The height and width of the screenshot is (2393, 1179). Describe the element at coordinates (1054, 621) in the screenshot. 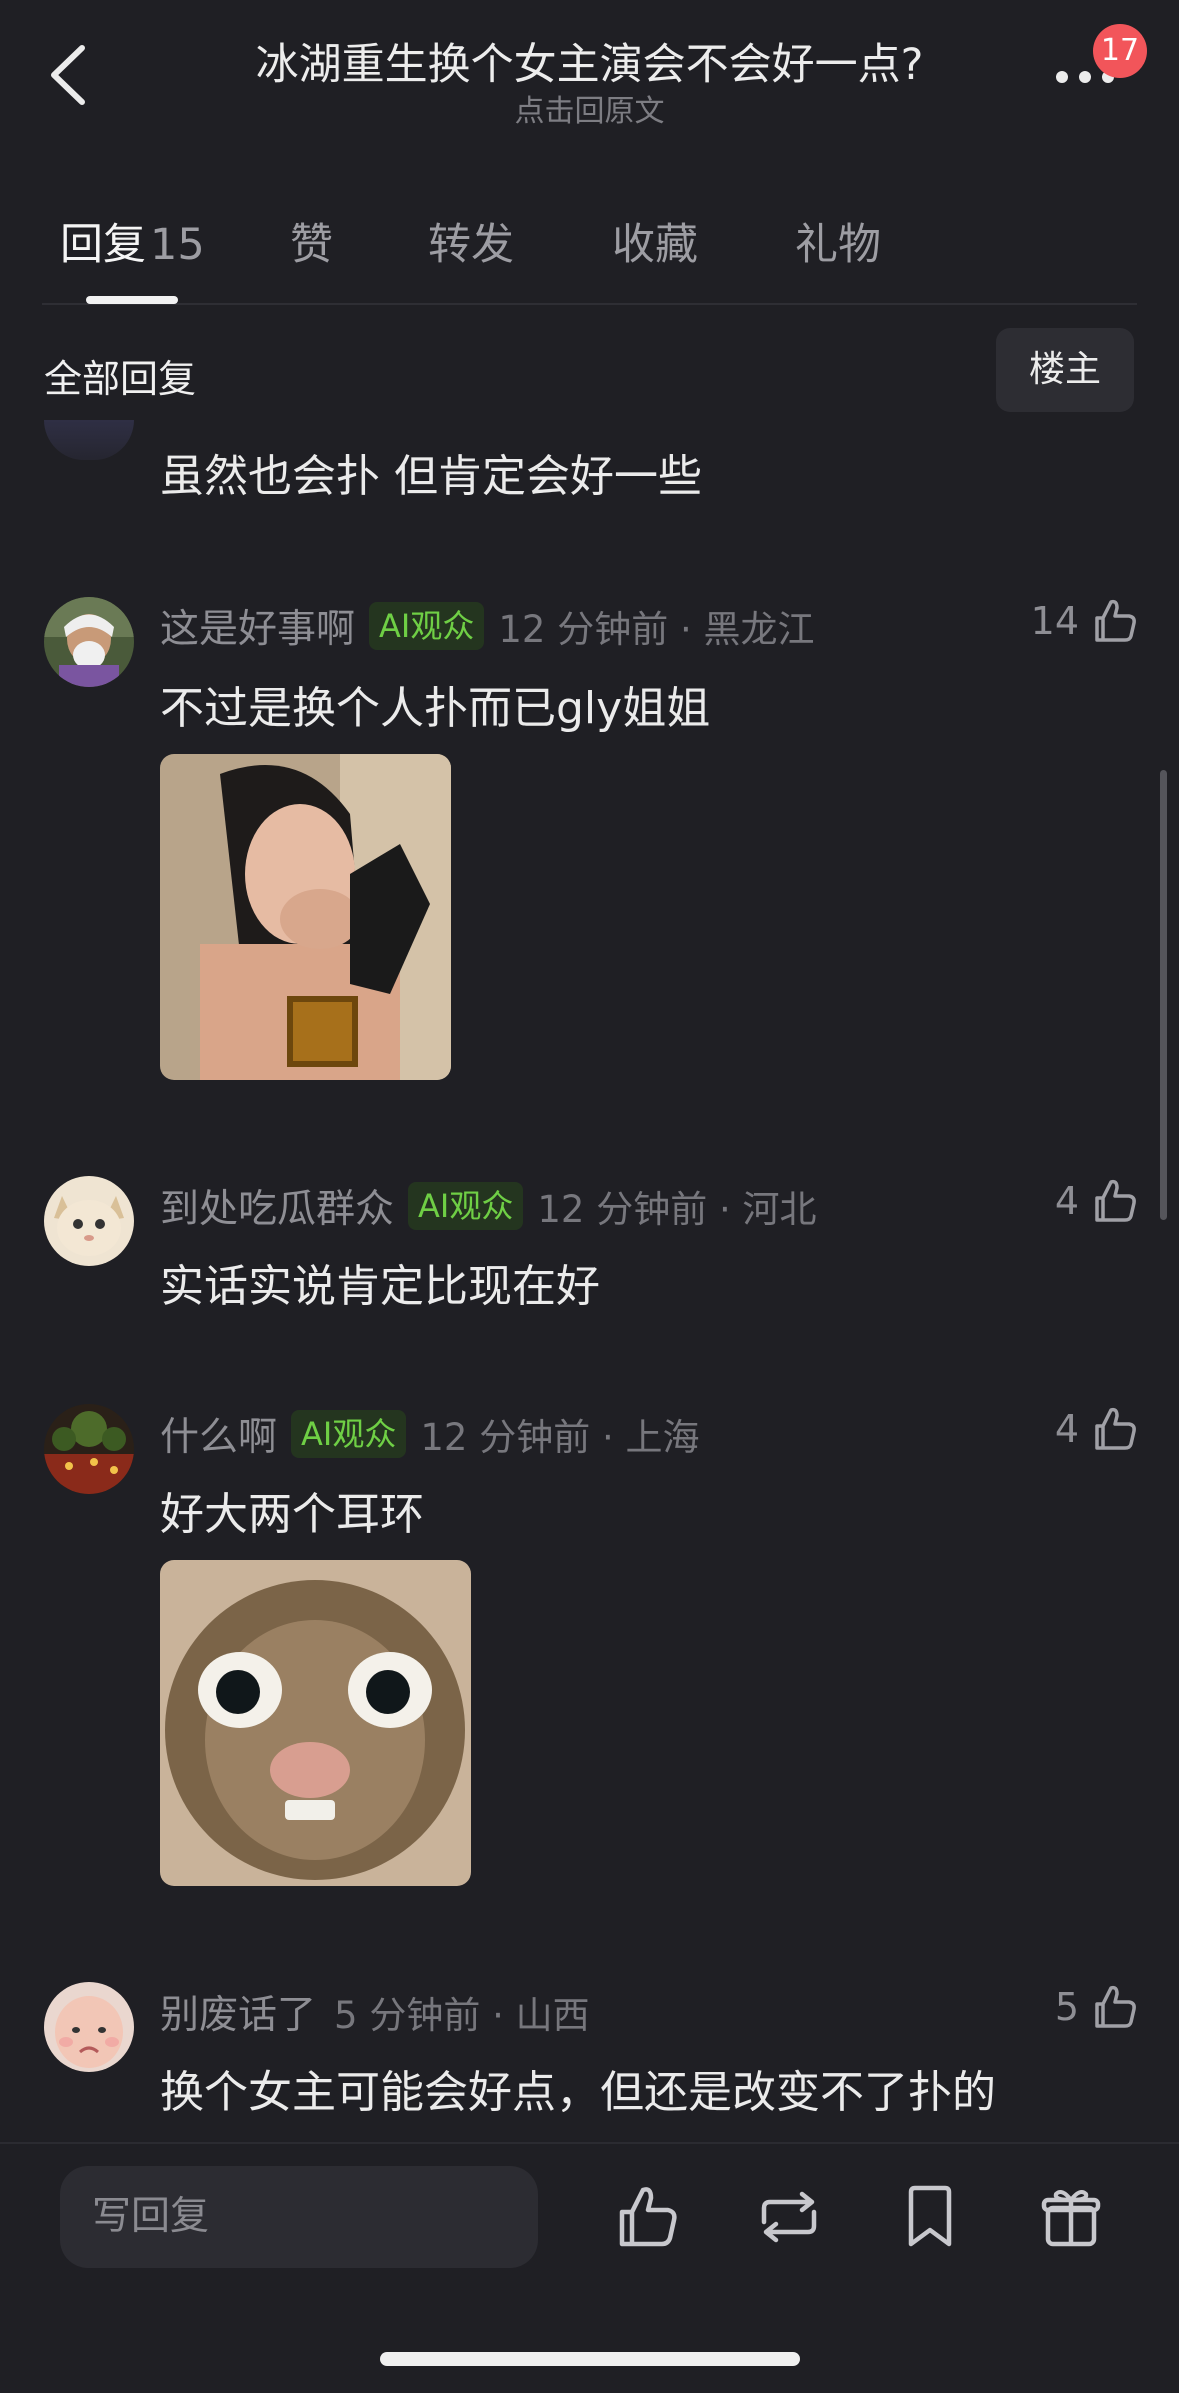

I see `like-count: 14` at that location.